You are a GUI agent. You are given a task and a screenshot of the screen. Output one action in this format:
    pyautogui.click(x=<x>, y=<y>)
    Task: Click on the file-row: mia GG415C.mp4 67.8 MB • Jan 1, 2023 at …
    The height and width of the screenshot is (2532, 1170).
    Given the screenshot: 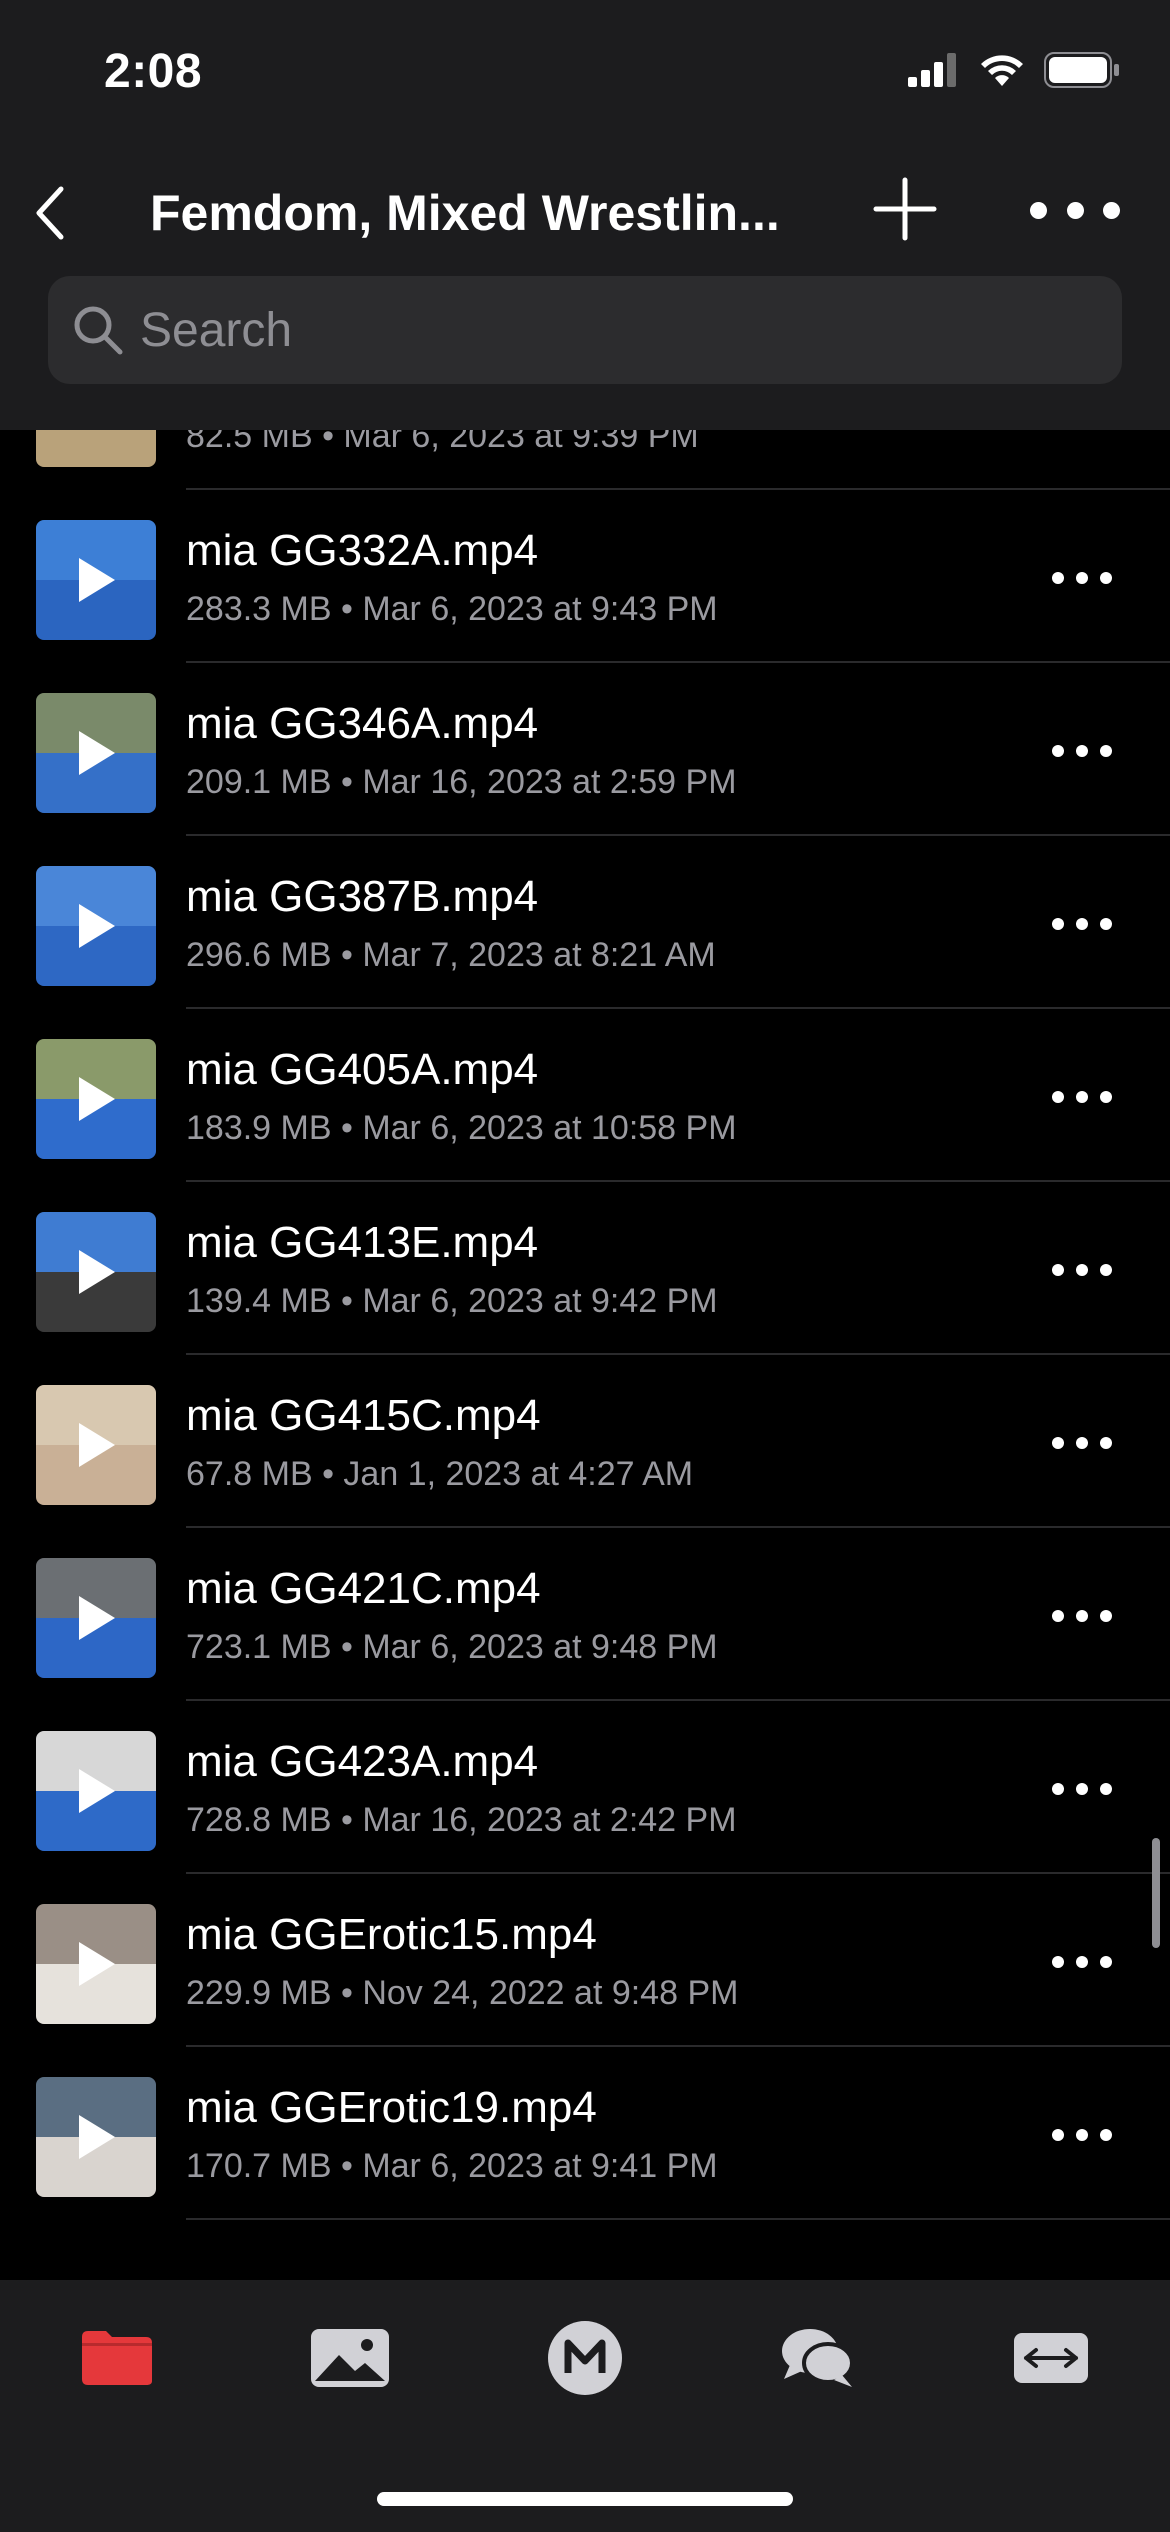 What is the action you would take?
    pyautogui.click(x=585, y=1441)
    